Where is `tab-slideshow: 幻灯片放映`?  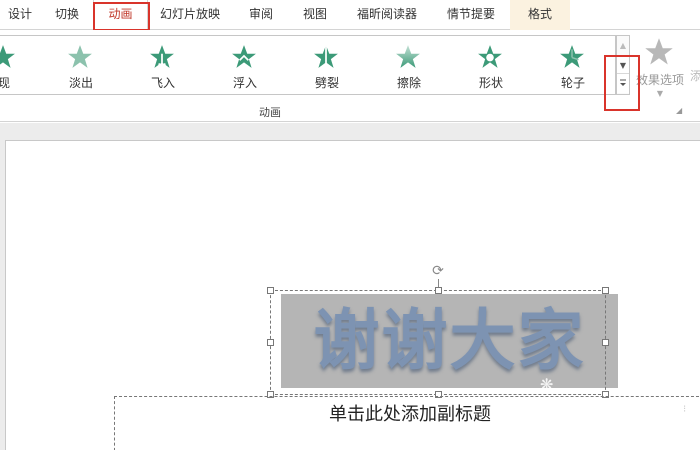 tab-slideshow: 幻灯片放映 is located at coordinates (190, 15).